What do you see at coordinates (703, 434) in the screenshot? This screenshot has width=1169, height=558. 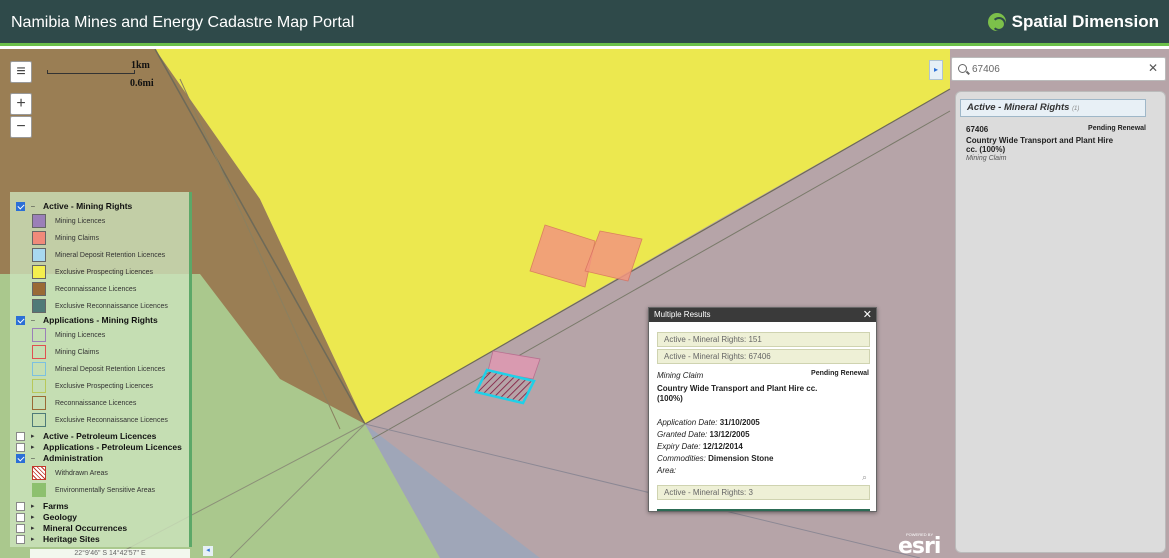 I see `granted-date: Granted Date: 13/12/2005` at bounding box center [703, 434].